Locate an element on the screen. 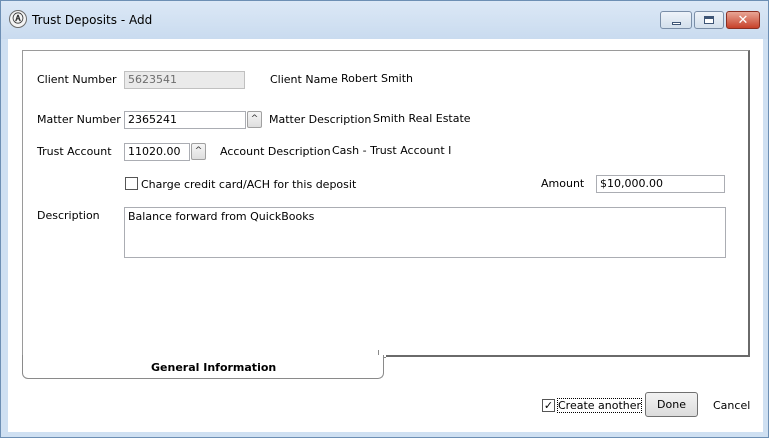 This screenshot has width=769, height=438. client-number-field: 5623541 is located at coordinates (184, 80).